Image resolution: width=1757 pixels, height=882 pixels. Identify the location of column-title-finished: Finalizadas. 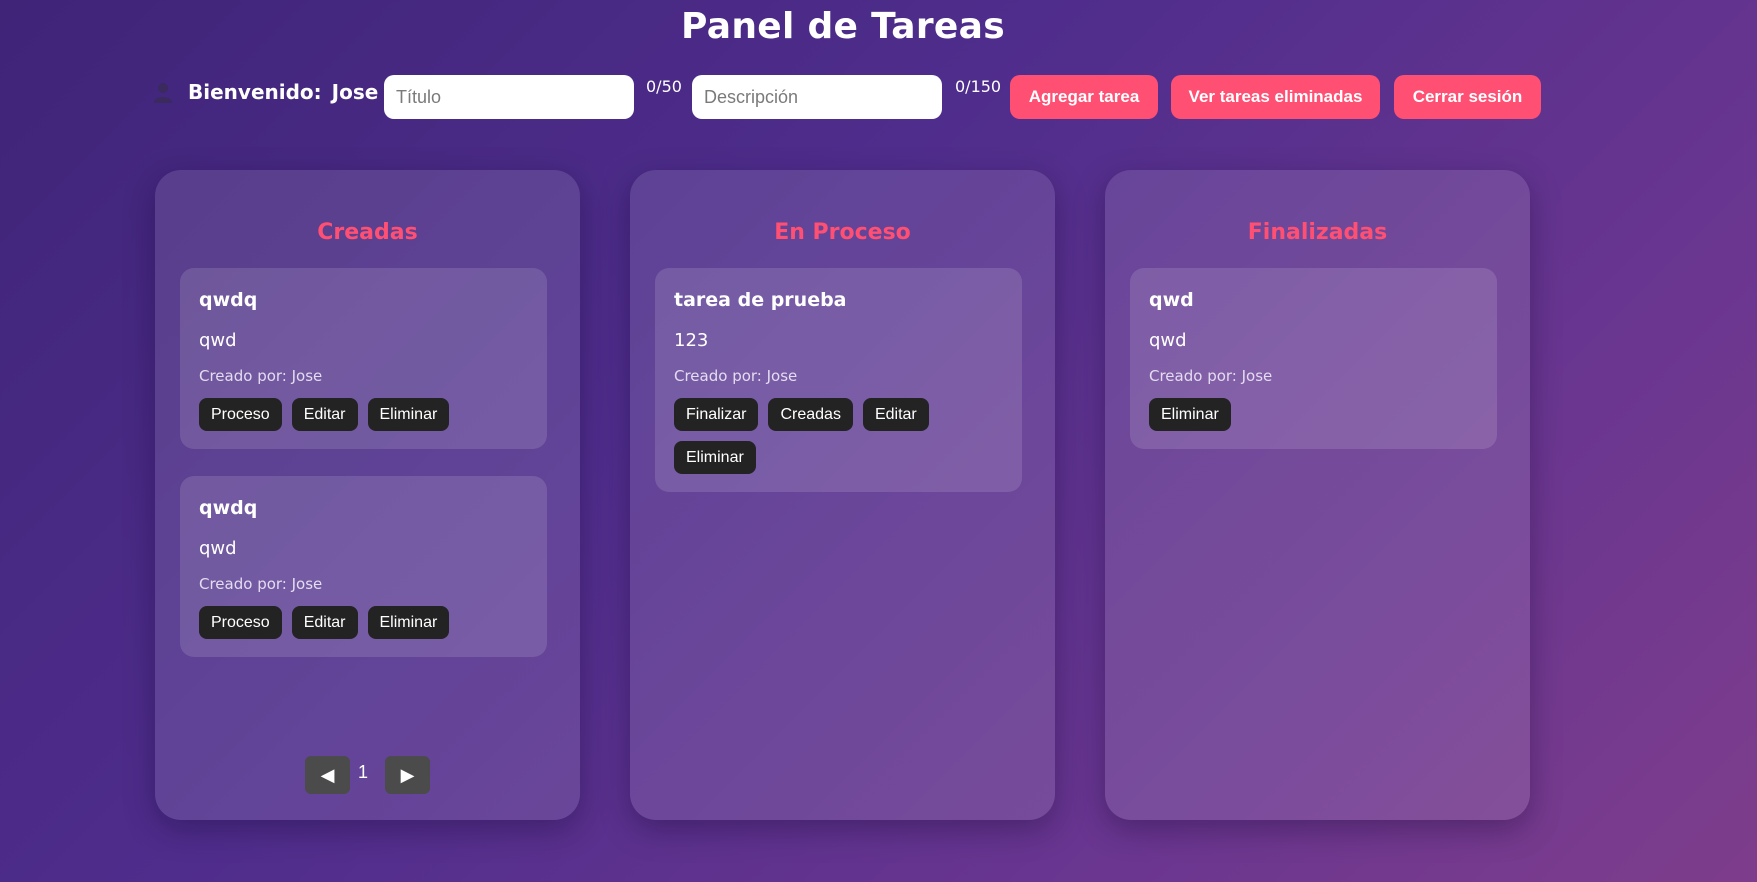
(1317, 232).